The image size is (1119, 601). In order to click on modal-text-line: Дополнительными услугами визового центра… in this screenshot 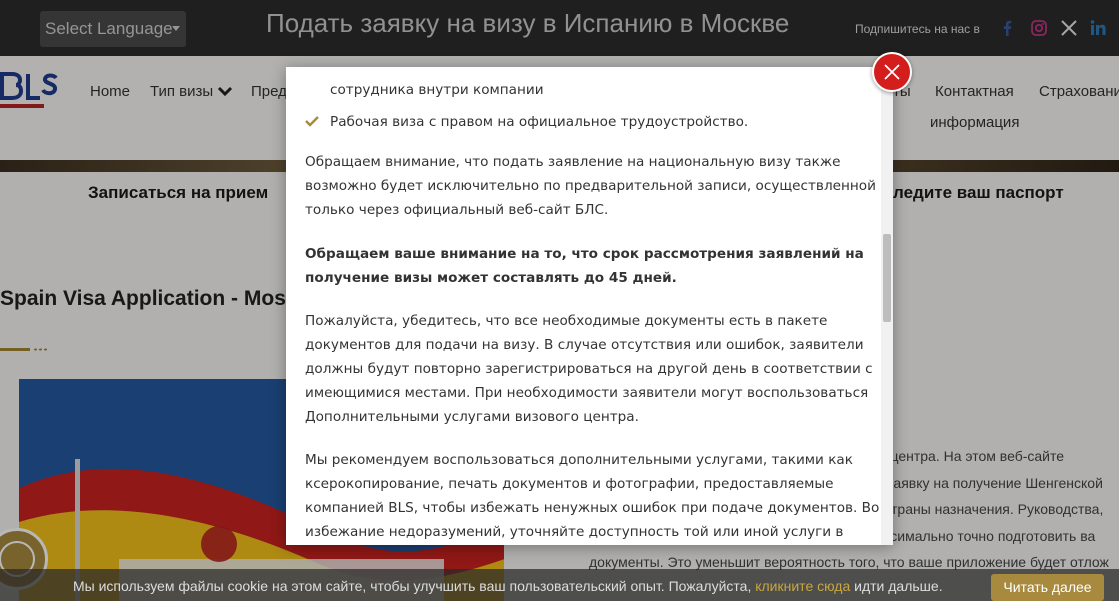, I will do `click(472, 417)`.